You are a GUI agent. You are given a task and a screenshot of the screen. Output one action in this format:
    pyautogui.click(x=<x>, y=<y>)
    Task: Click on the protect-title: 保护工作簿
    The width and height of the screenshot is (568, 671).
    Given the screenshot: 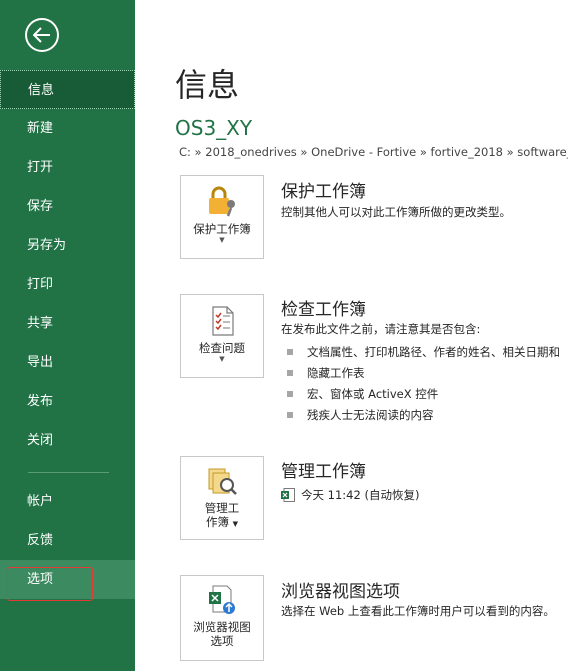 What is the action you would take?
    pyautogui.click(x=323, y=192)
    